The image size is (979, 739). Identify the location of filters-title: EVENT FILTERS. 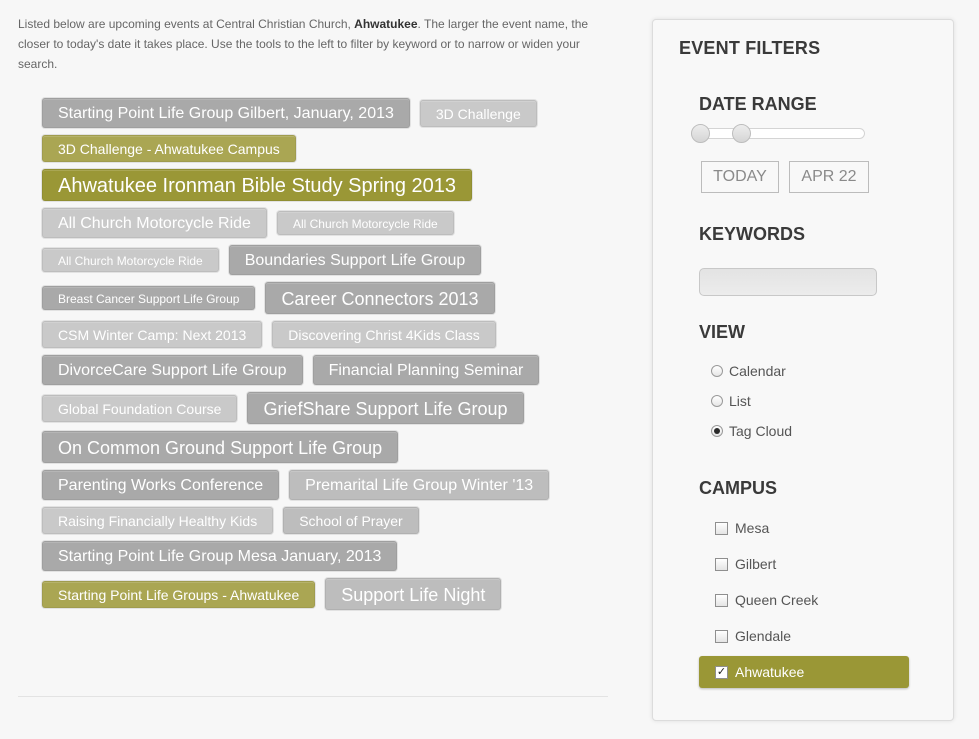
(750, 48).